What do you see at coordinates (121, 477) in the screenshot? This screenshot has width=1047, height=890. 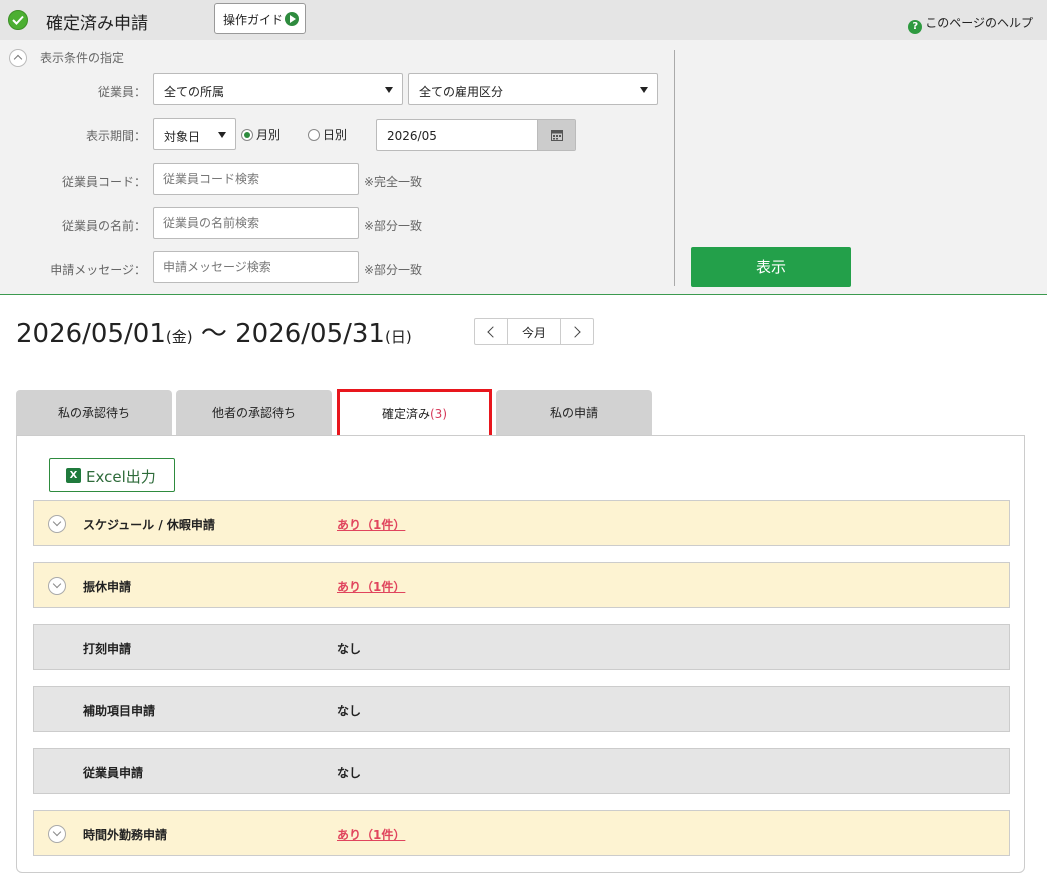 I see `excel-export-label: Excel出力` at bounding box center [121, 477].